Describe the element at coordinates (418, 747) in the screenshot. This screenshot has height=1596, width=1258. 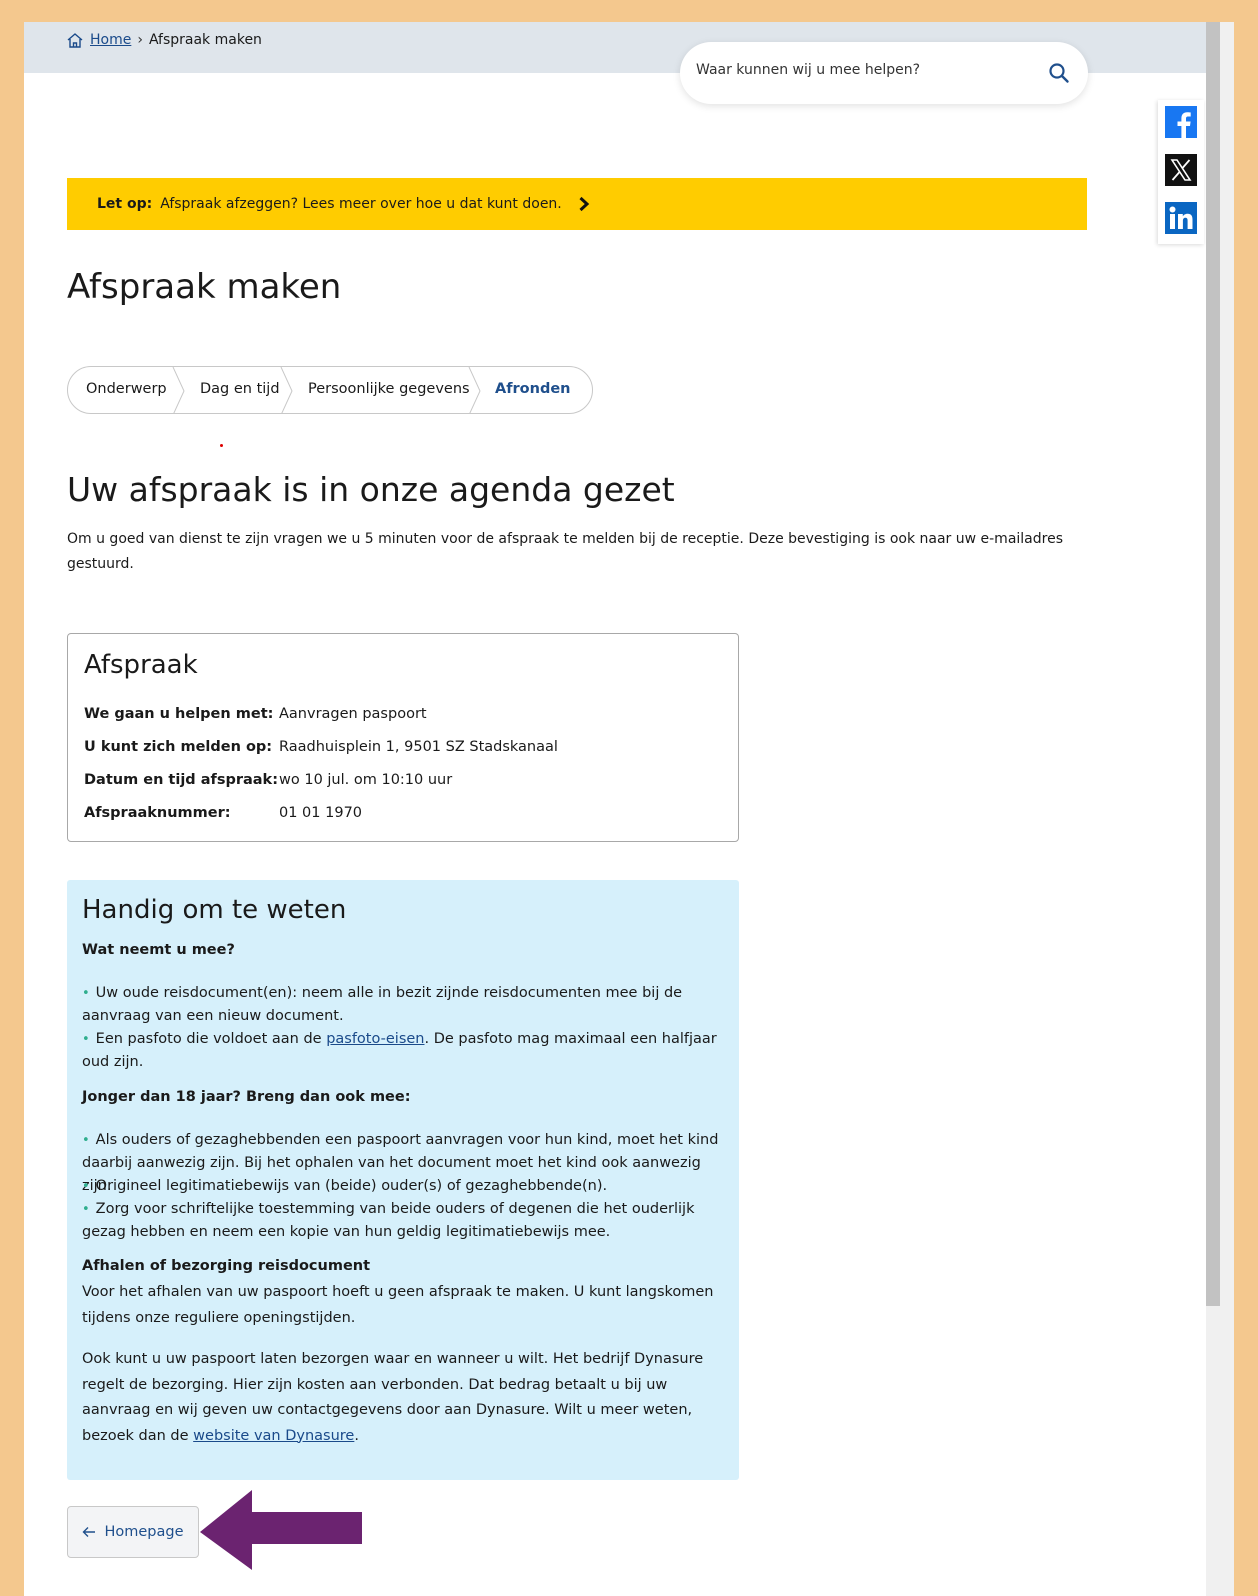
I see `appointment-value: Raadhuisplein 1, 9501 SZ Stadskanaal` at that location.